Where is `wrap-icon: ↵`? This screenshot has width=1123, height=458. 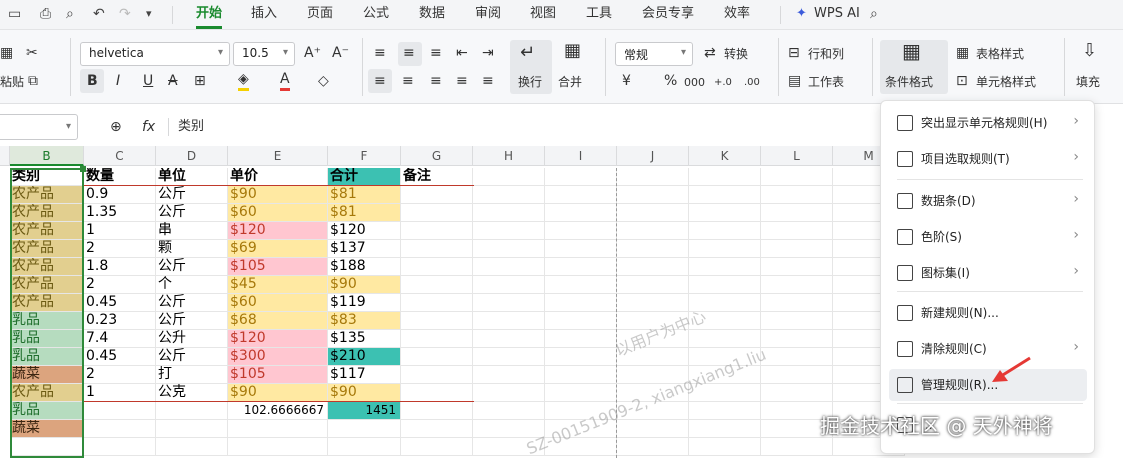 wrap-icon: ↵ is located at coordinates (527, 53).